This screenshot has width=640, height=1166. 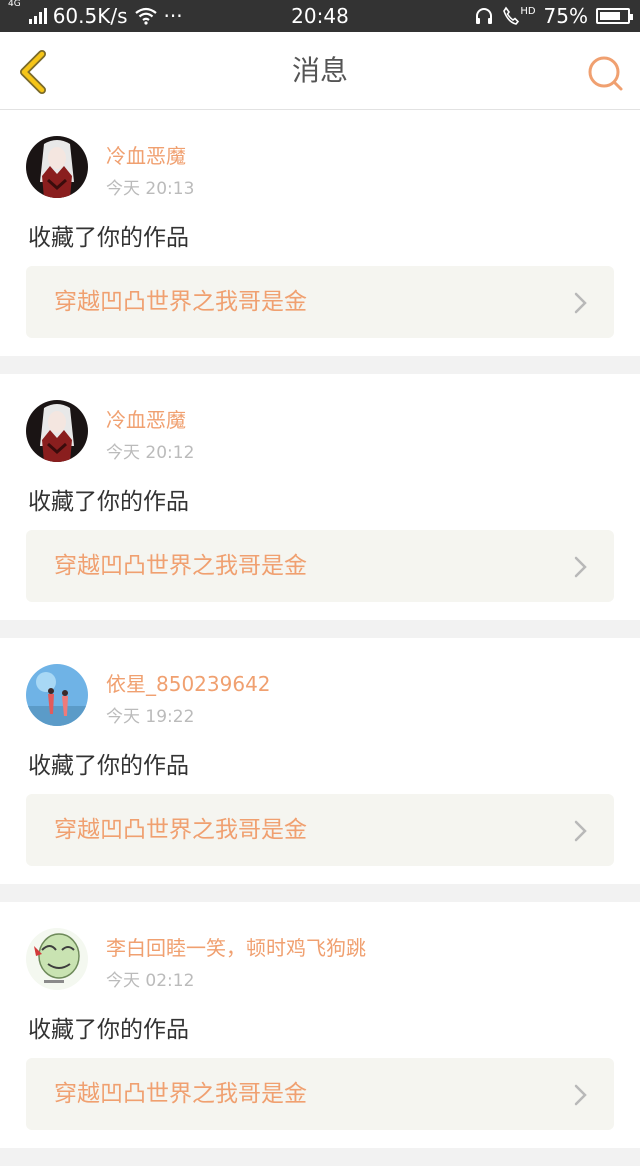 I want to click on page-title: 消息, so click(x=319, y=70).